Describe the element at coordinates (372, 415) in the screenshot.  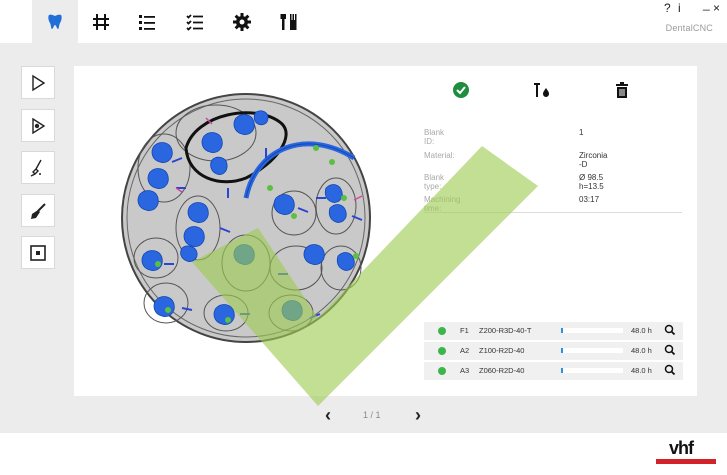
I see `page-indicator: 1 / 1` at that location.